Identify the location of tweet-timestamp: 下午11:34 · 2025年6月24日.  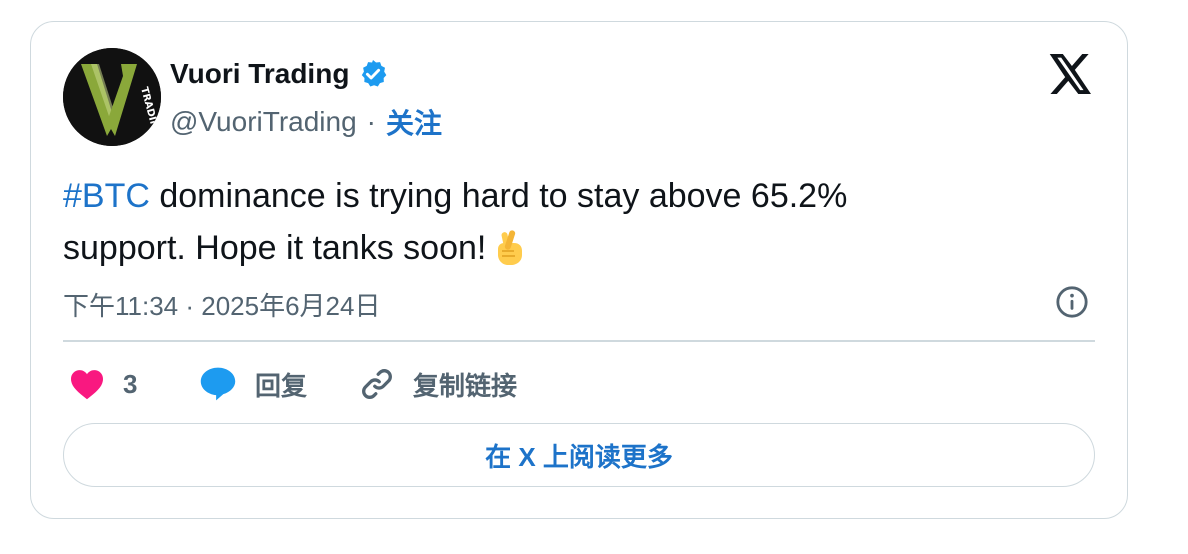
(221, 304).